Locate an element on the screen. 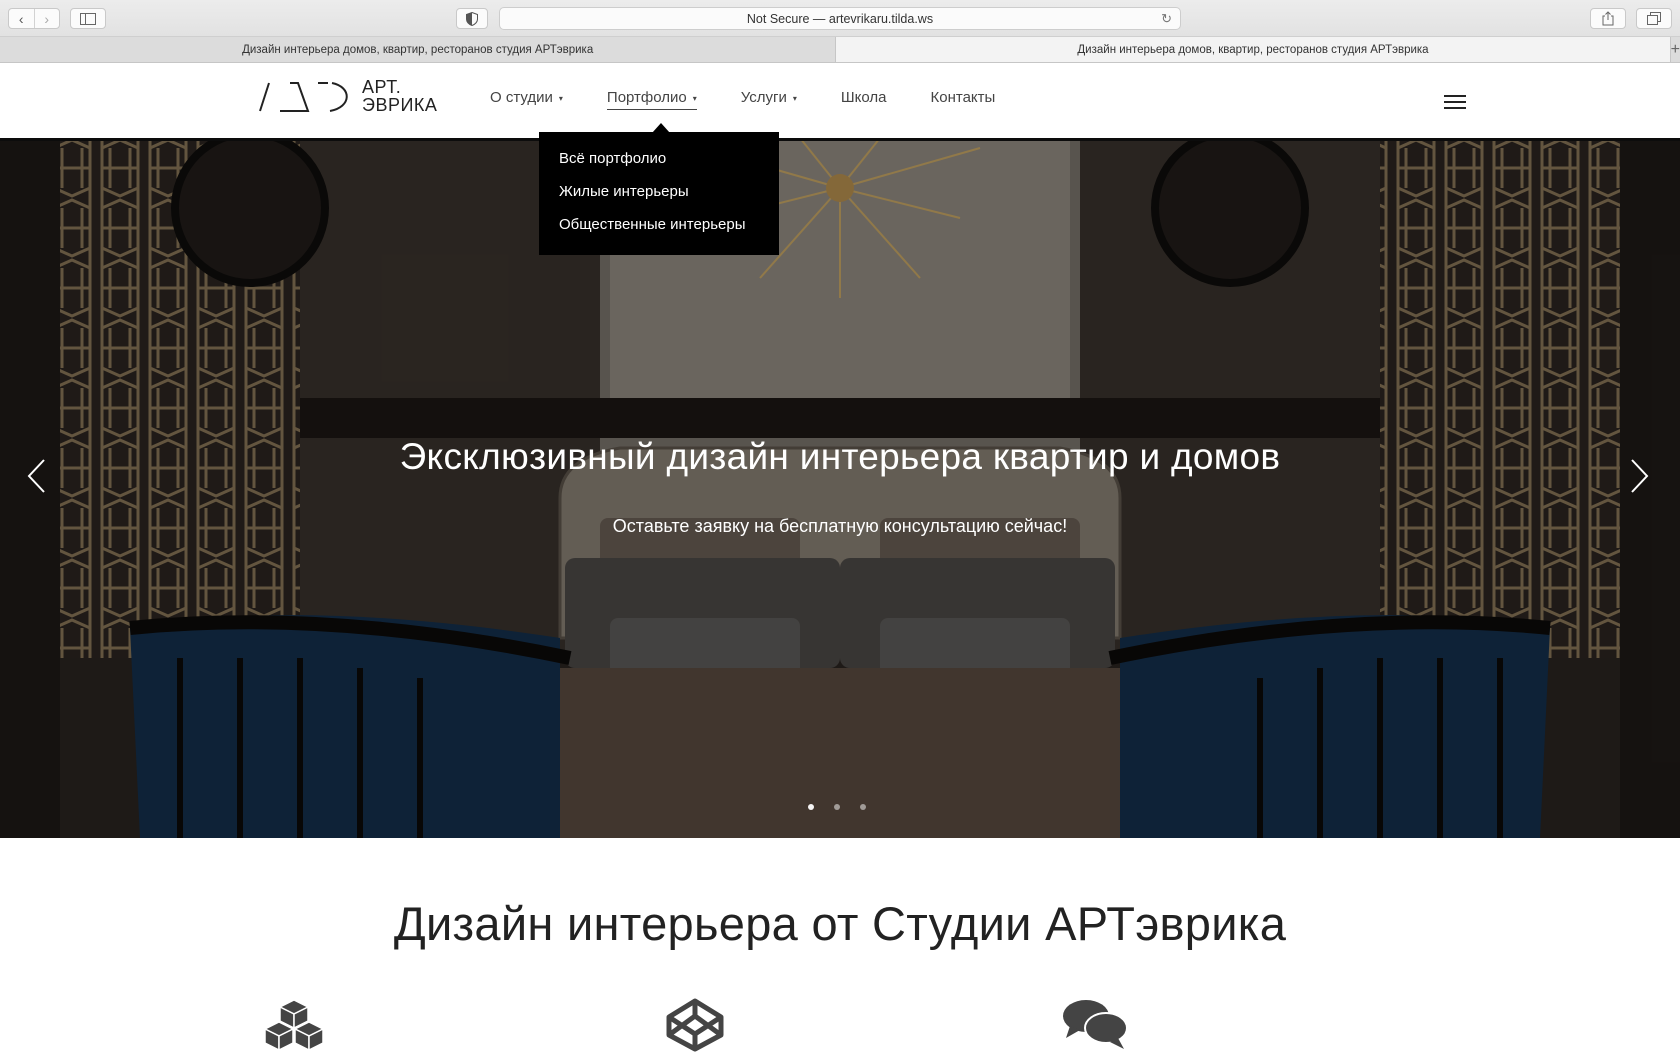  menu-item-school: Школа is located at coordinates (864, 99).